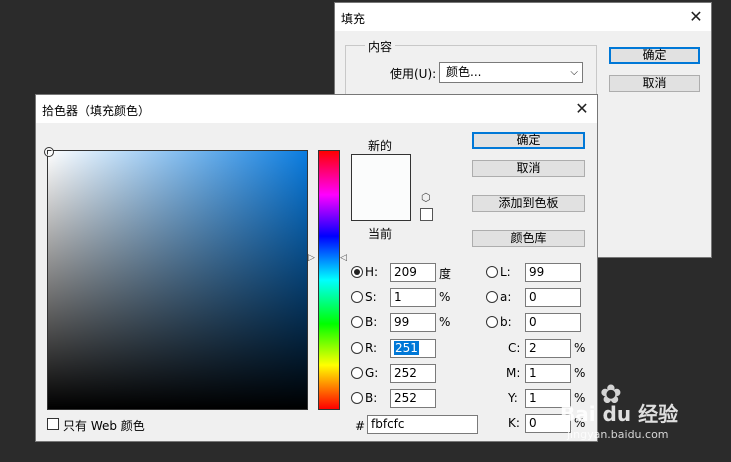  I want to click on radio-h, so click(357, 272).